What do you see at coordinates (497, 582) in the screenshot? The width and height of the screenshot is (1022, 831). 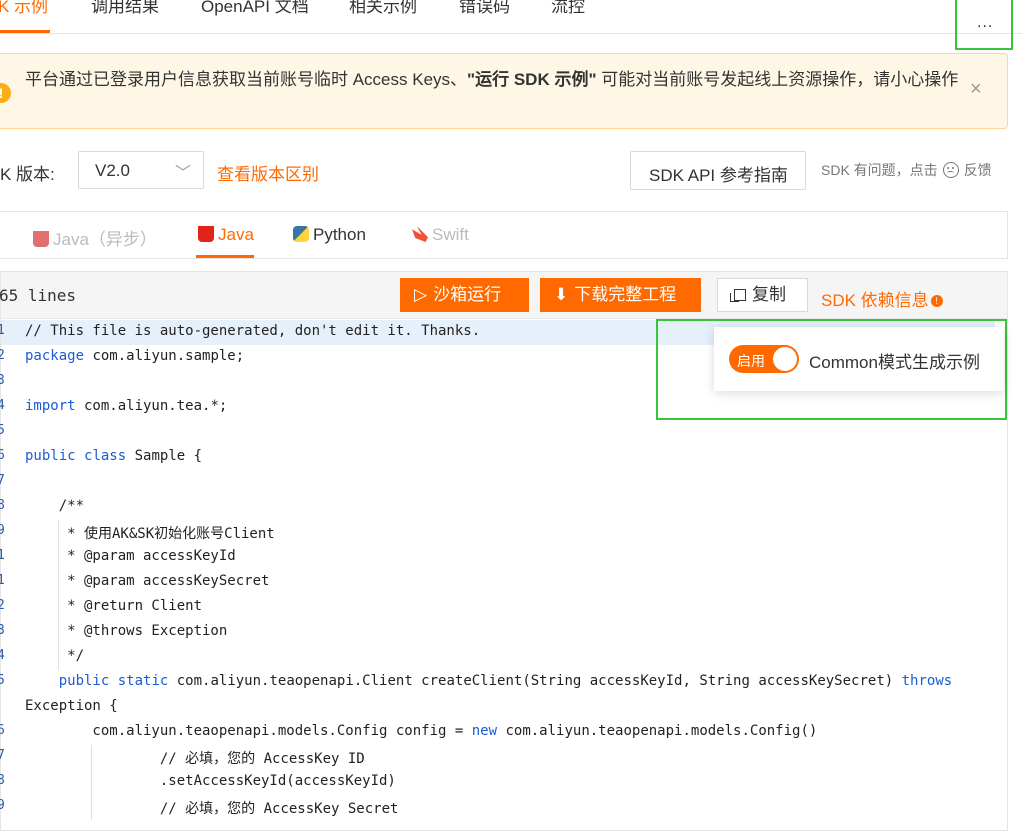 I see `code-line: 1 * @param accessKeySecret` at bounding box center [497, 582].